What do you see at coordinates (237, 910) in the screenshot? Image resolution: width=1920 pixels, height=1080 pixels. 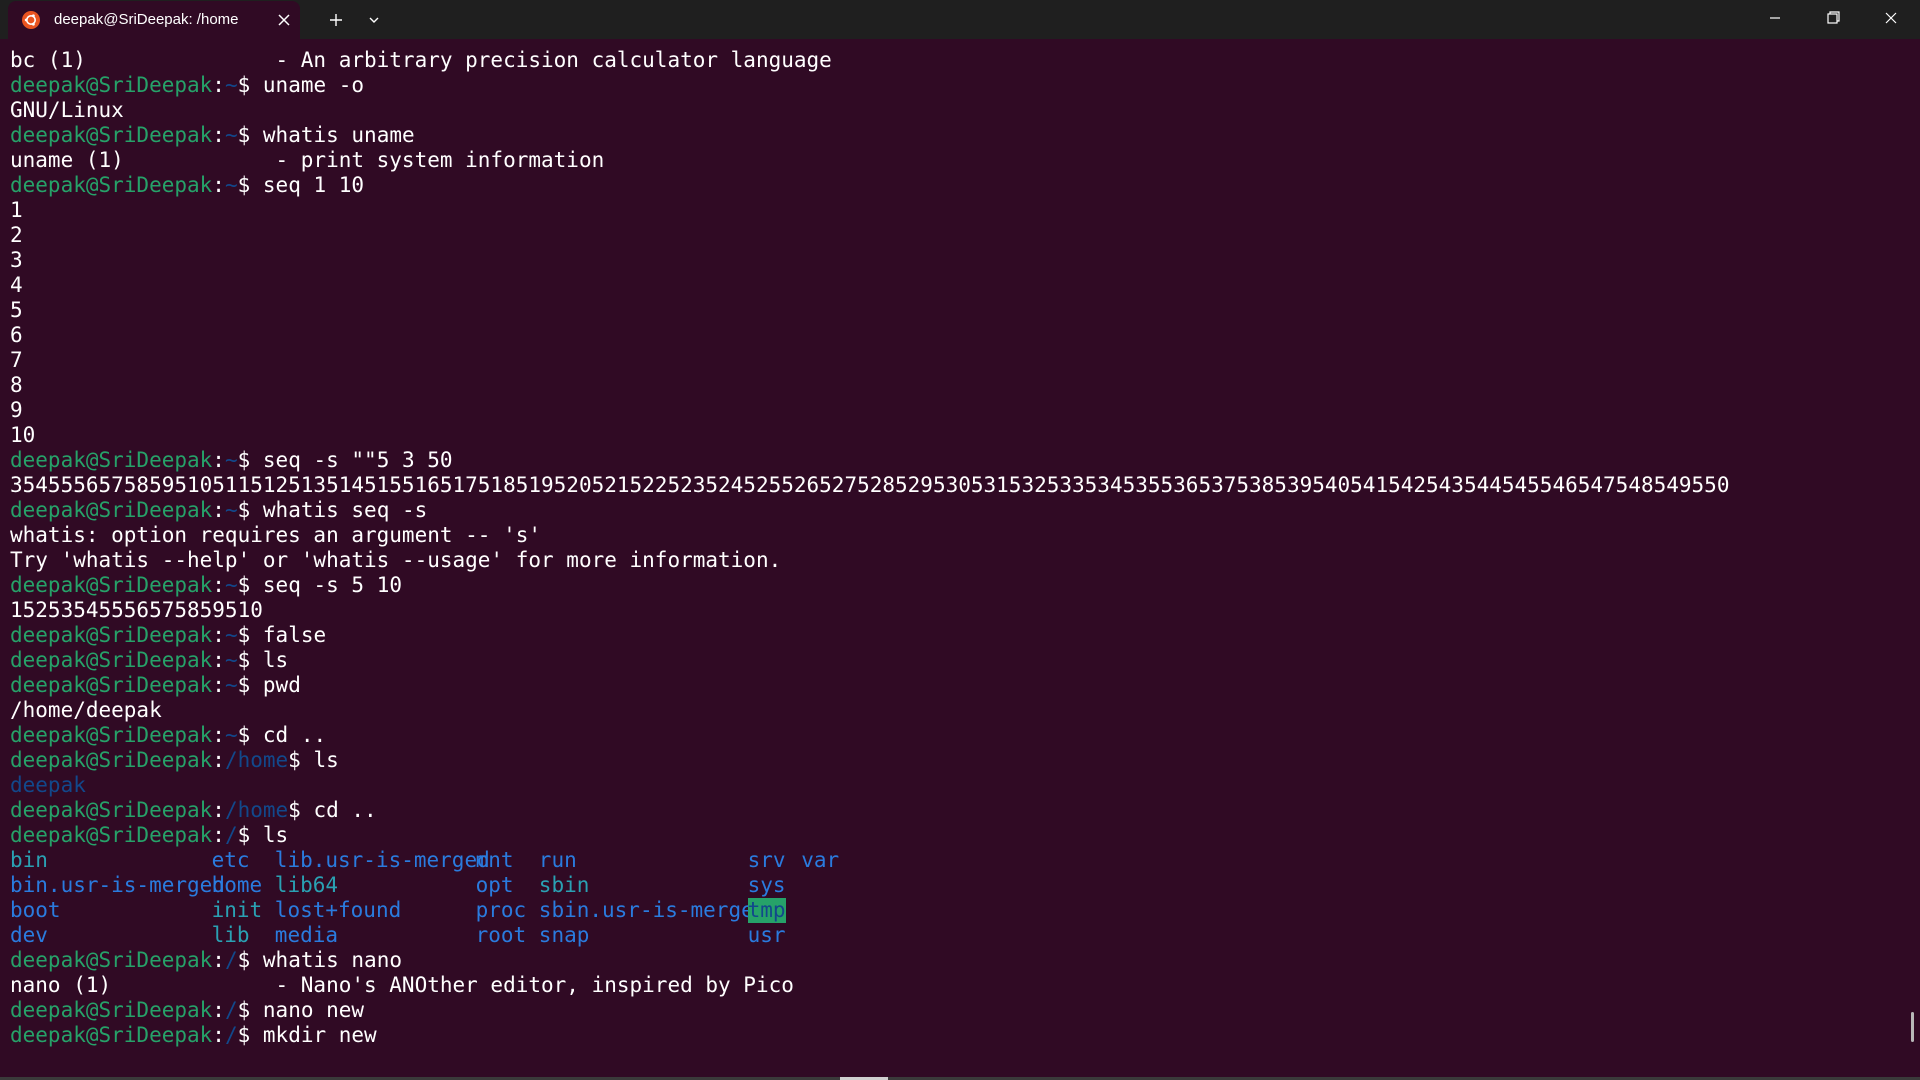 I see `ls-entry: init` at bounding box center [237, 910].